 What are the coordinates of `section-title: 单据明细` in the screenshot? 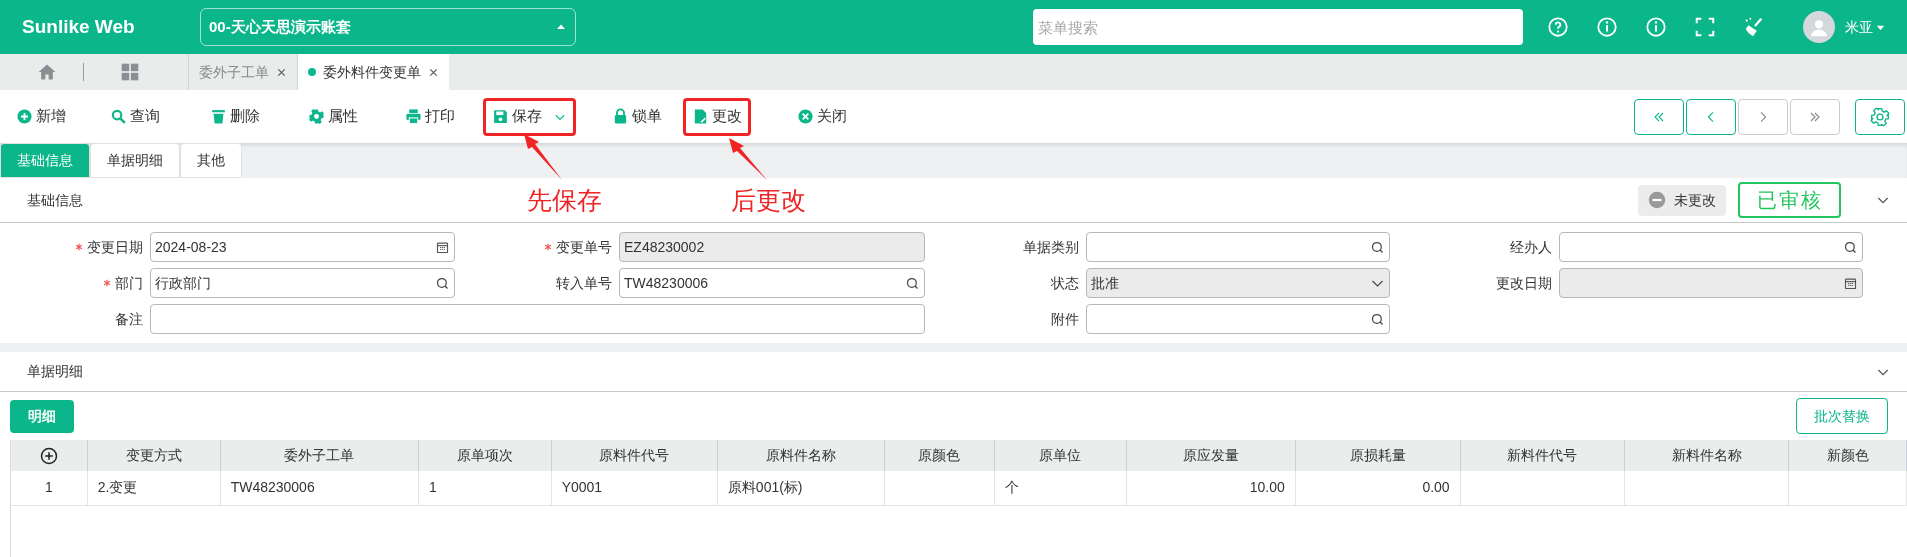 It's located at (55, 371).